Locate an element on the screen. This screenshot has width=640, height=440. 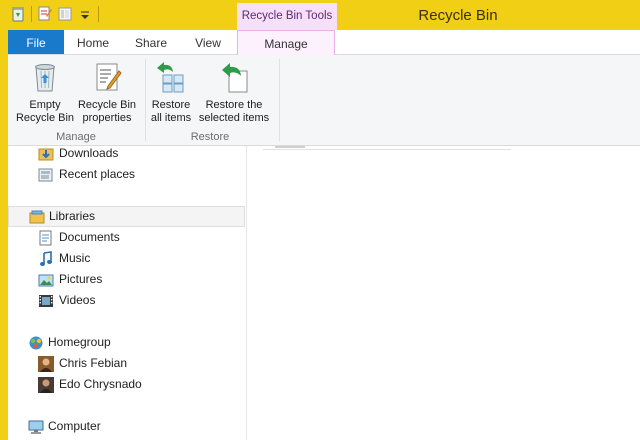
restore-selected-label-2: selected items is located at coordinates (234, 118).